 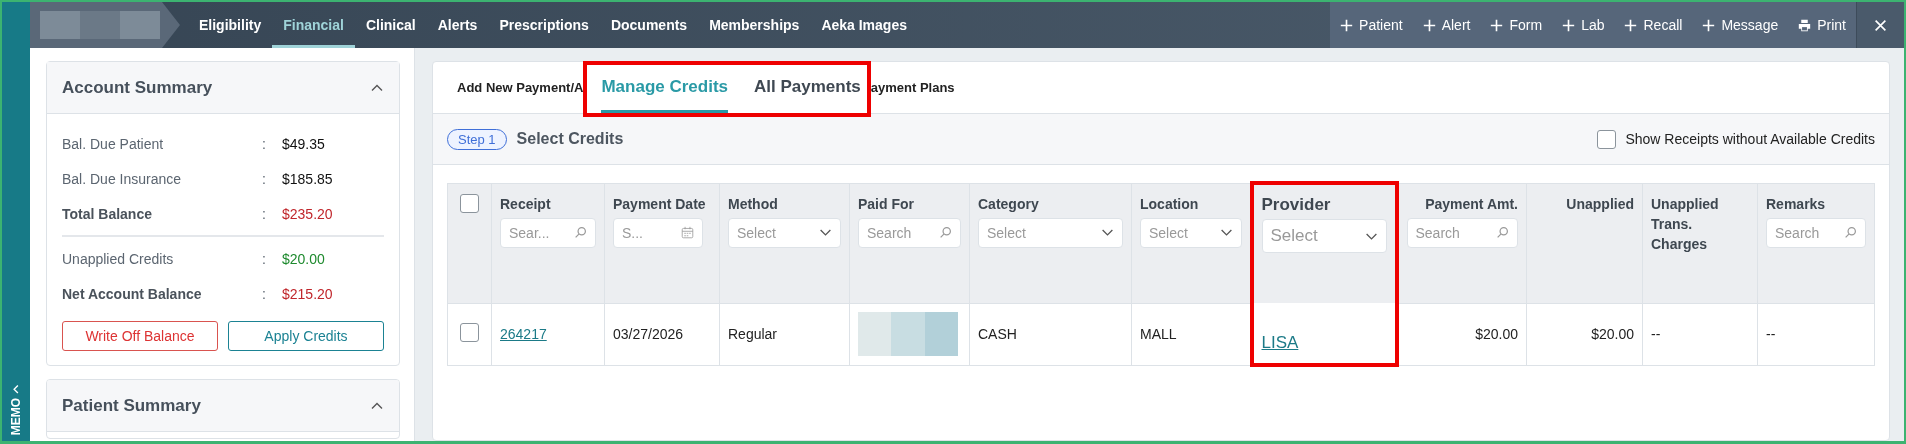 What do you see at coordinates (1296, 205) in the screenshot?
I see `column-header: Provider` at bounding box center [1296, 205].